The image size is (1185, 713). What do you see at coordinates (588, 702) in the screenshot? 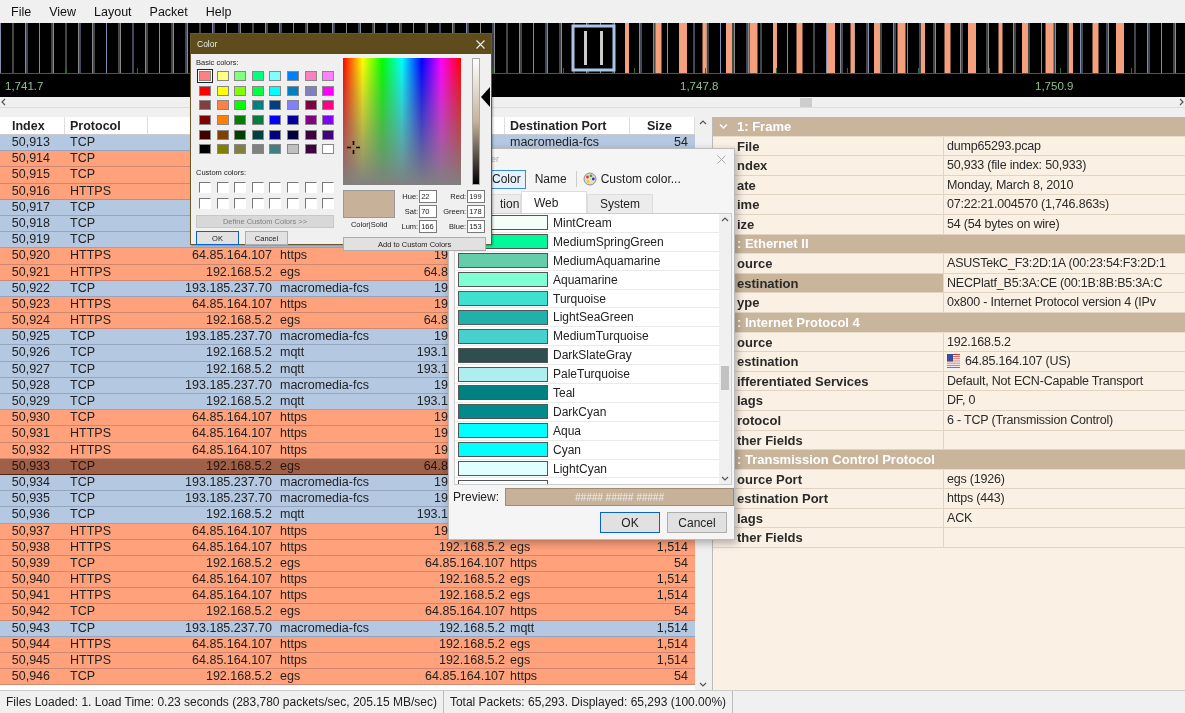
I see `status-text: Total Packets: 65,293. Displayed: 65,293 (100.00%)` at bounding box center [588, 702].